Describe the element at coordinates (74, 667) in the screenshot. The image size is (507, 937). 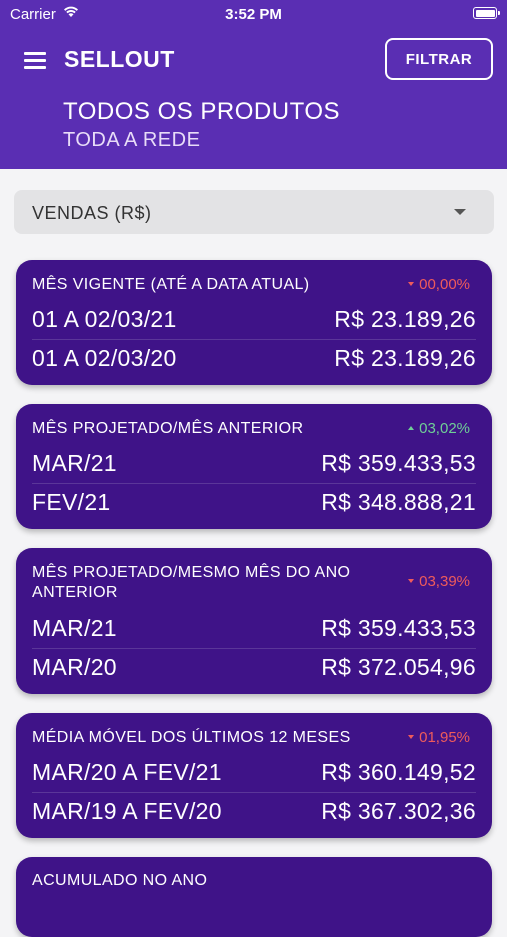
I see `period-label: MAR/20` at that location.